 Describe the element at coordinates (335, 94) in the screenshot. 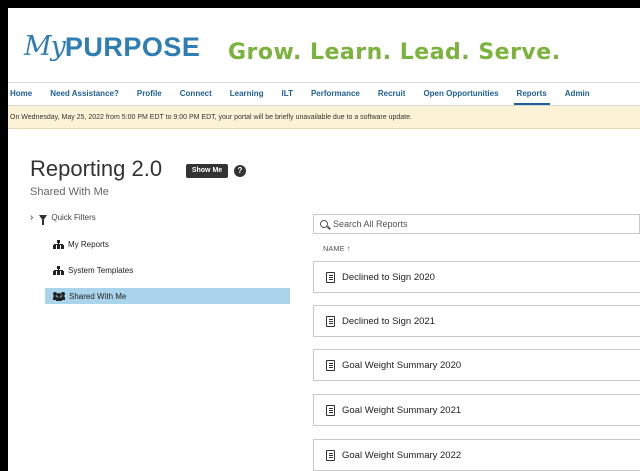

I see `nav-performance: Performance` at that location.